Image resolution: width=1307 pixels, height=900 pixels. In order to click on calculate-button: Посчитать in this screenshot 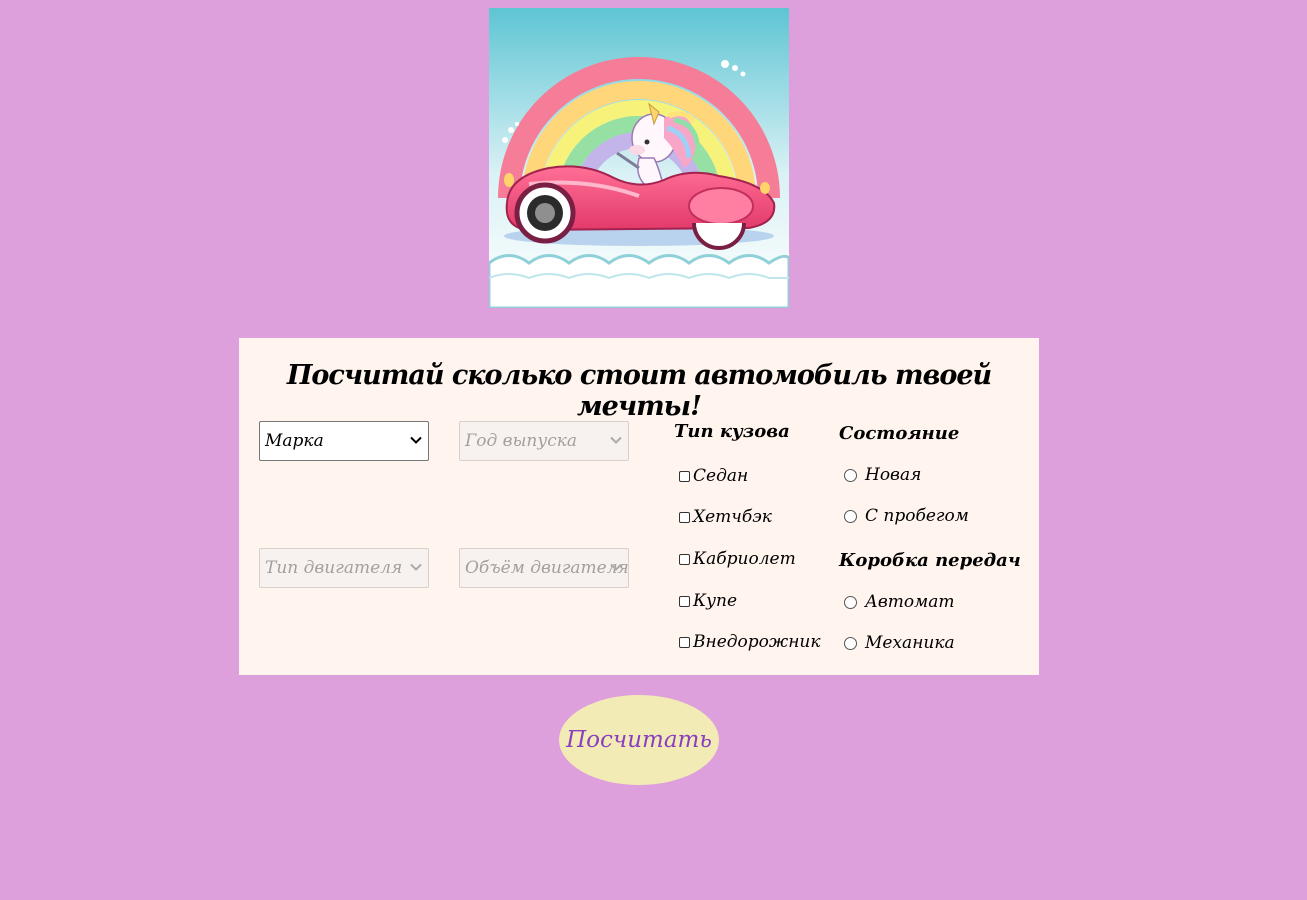, I will do `click(639, 740)`.